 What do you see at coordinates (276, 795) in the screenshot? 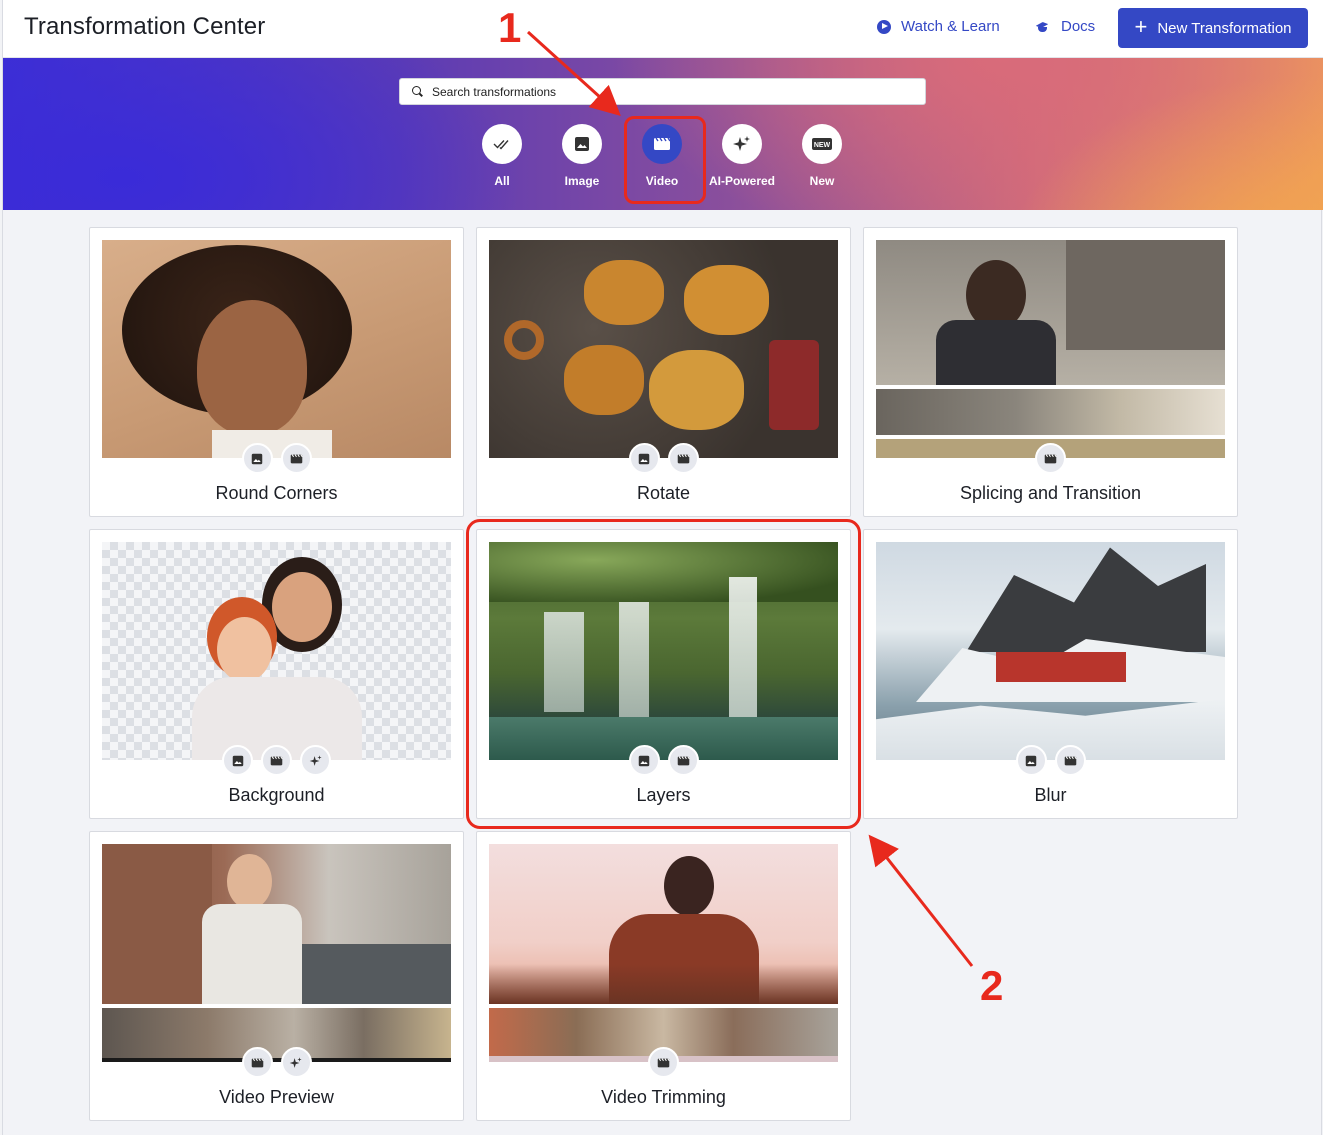
I see `card-title: Background` at bounding box center [276, 795].